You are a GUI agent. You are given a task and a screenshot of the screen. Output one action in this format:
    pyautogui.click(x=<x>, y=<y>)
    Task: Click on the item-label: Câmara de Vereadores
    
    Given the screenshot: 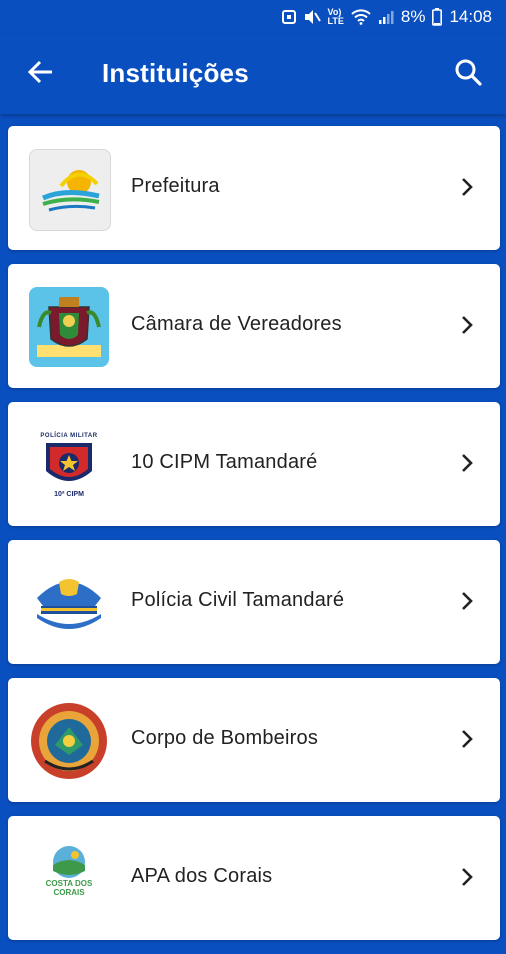 What is the action you would take?
    pyautogui.click(x=236, y=324)
    